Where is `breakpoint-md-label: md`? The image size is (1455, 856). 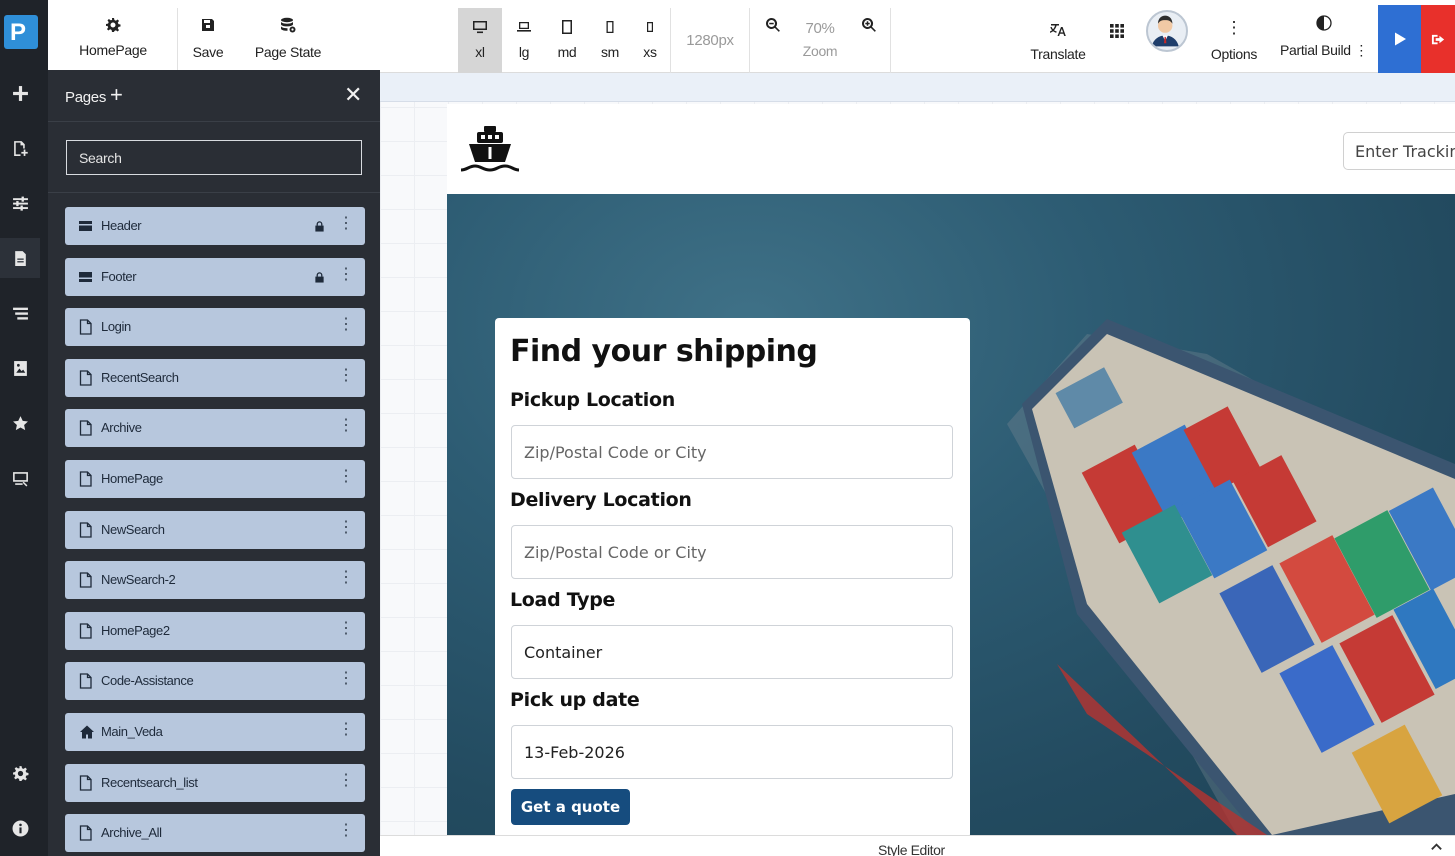
breakpoint-md-label: md is located at coordinates (567, 52).